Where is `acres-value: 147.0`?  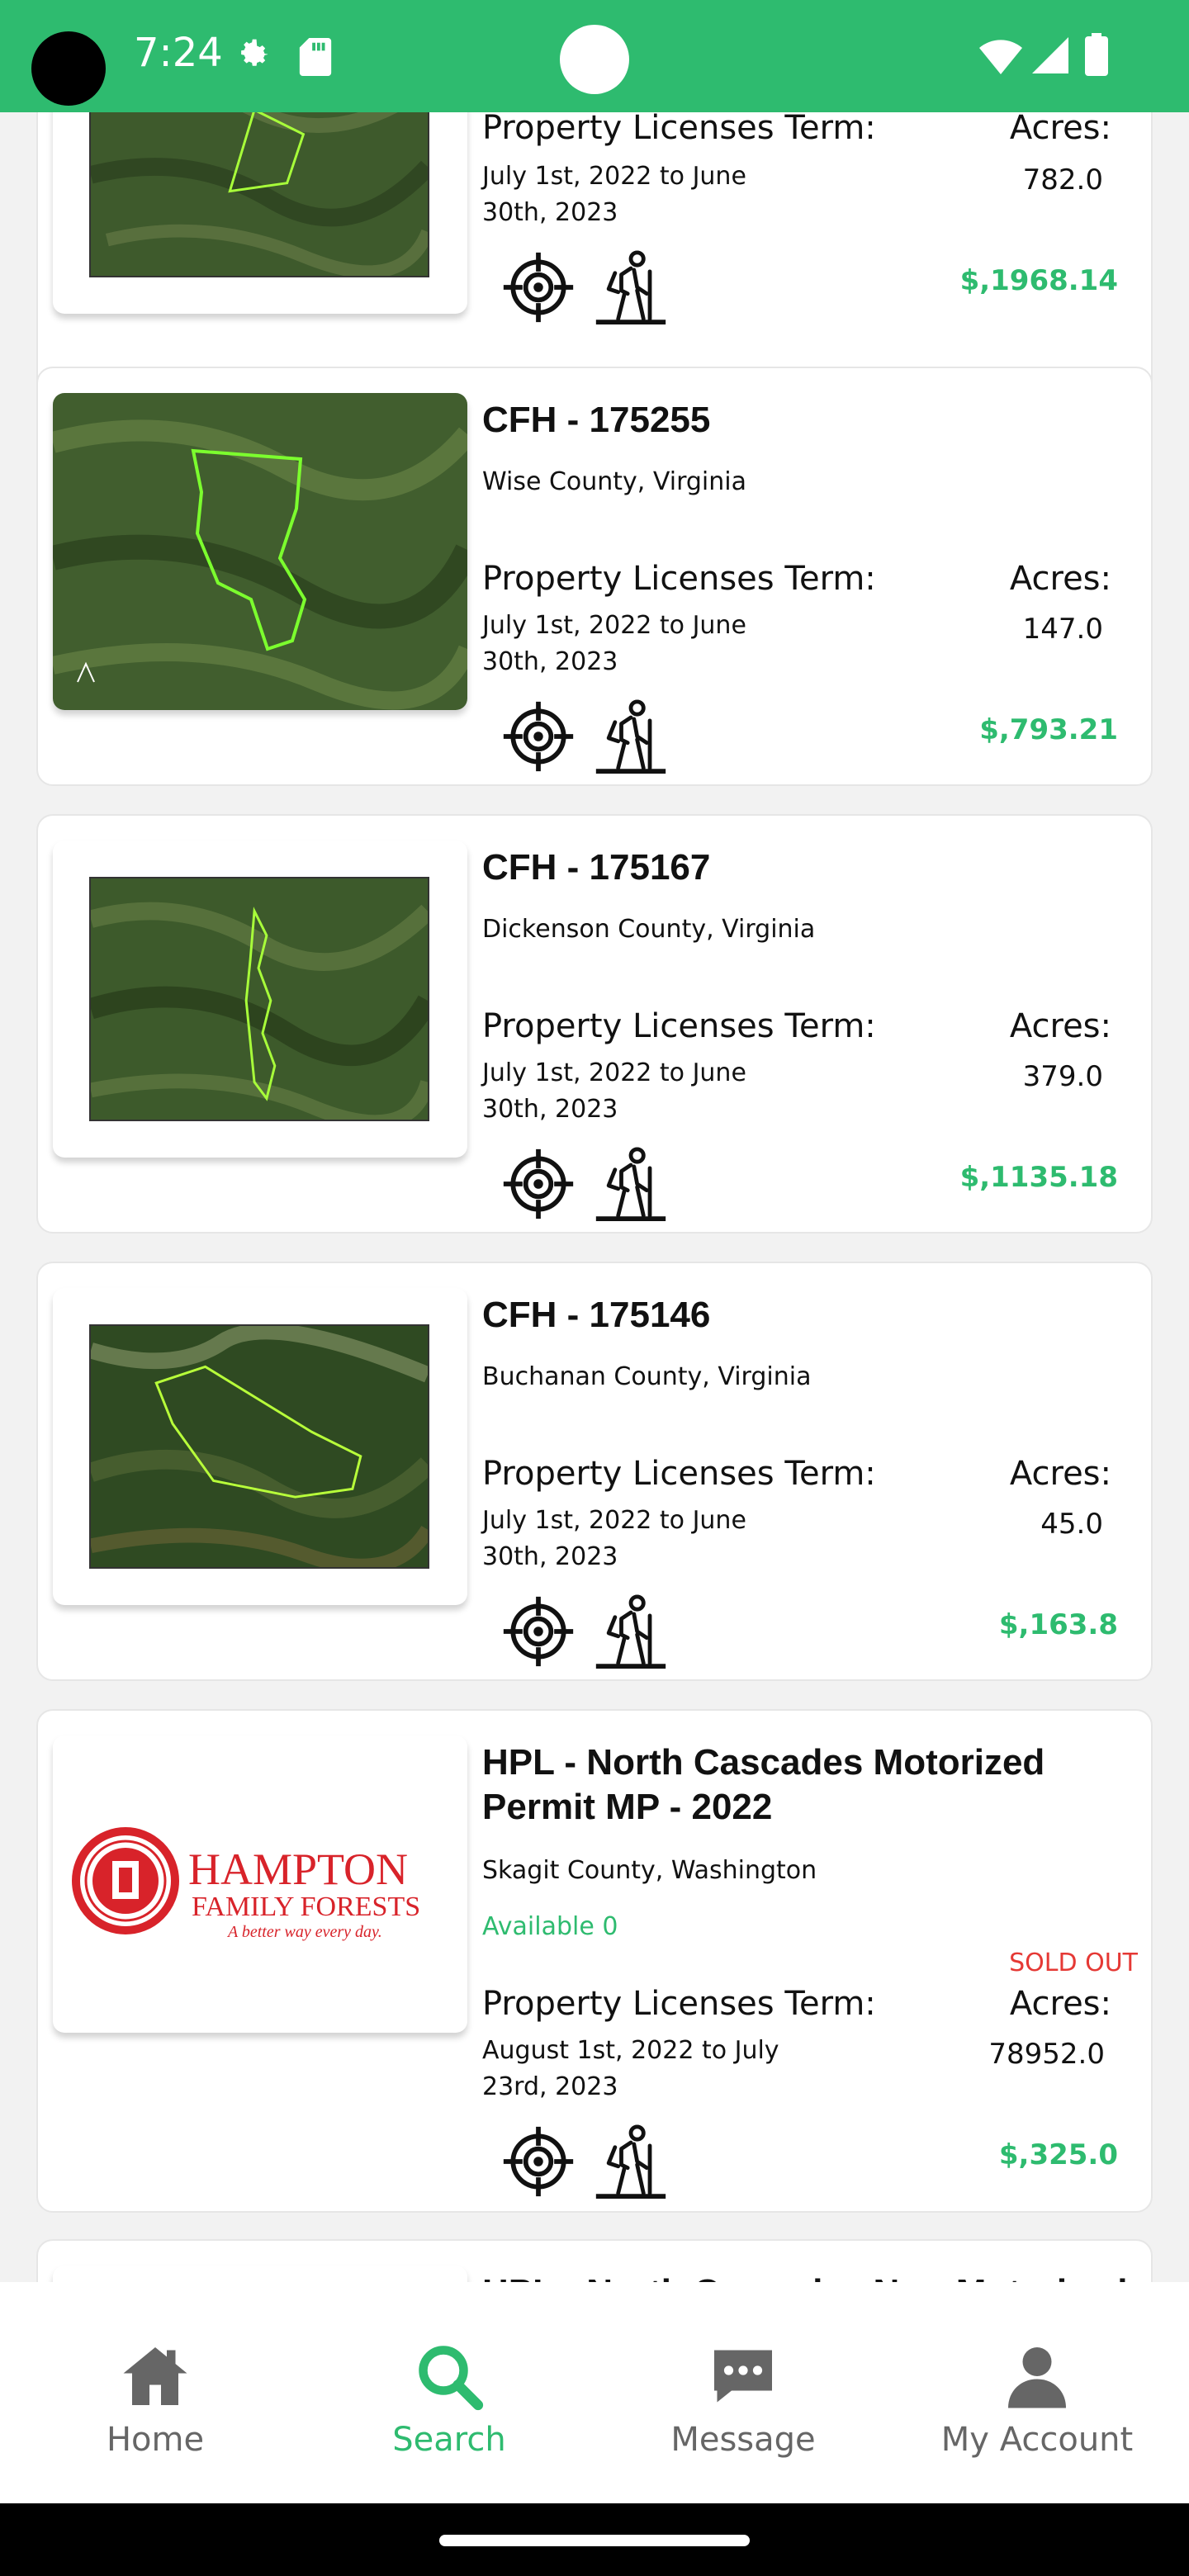
acres-value: 147.0 is located at coordinates (1062, 629).